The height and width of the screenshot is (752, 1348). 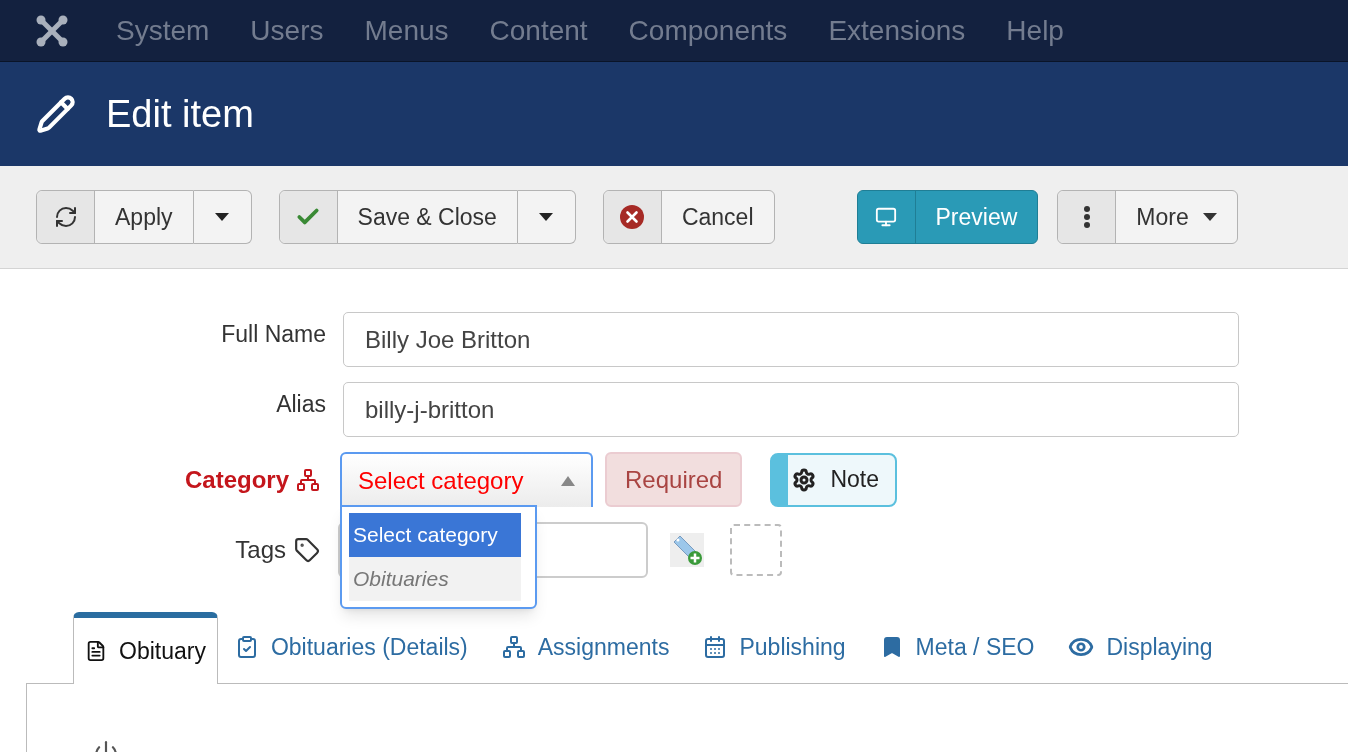 I want to click on required-badge: Required, so click(x=674, y=479).